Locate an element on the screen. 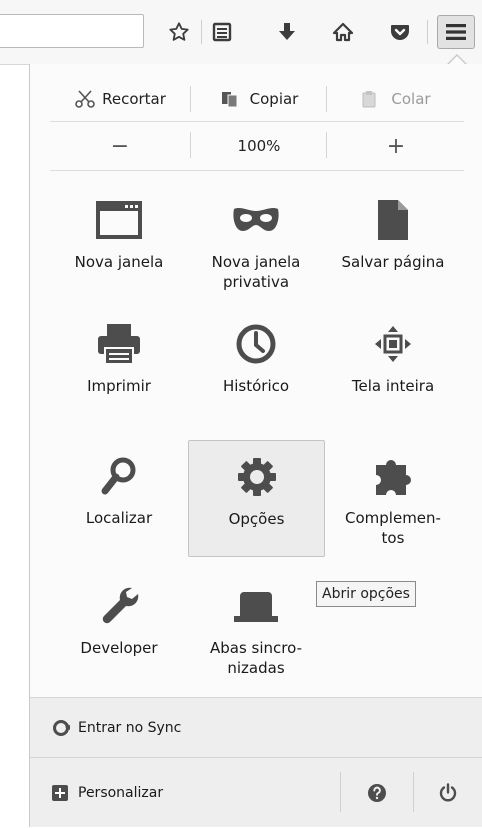 The height and width of the screenshot is (828, 482). customize-button: Personalizar is located at coordinates (185, 793).